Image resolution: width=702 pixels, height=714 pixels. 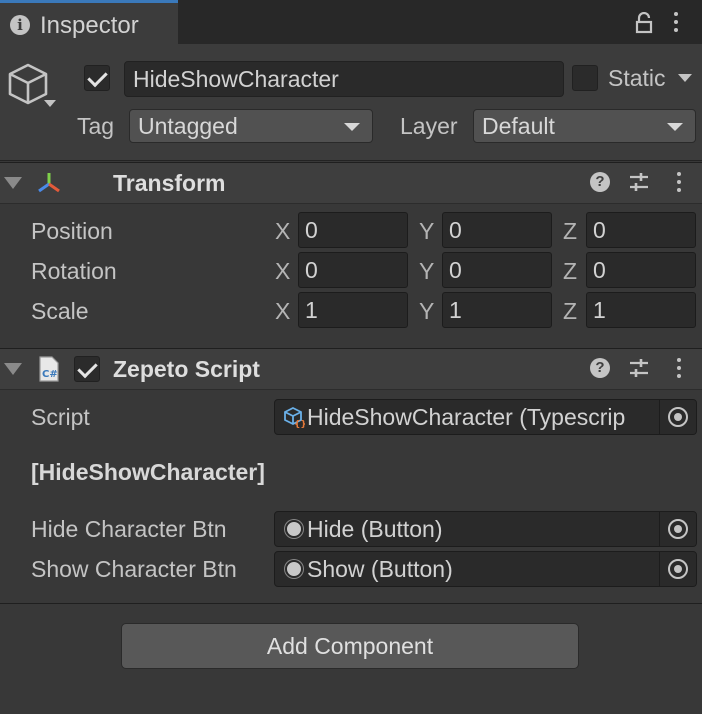 What do you see at coordinates (497, 310) in the screenshot?
I see `scale-y-field: 1` at bounding box center [497, 310].